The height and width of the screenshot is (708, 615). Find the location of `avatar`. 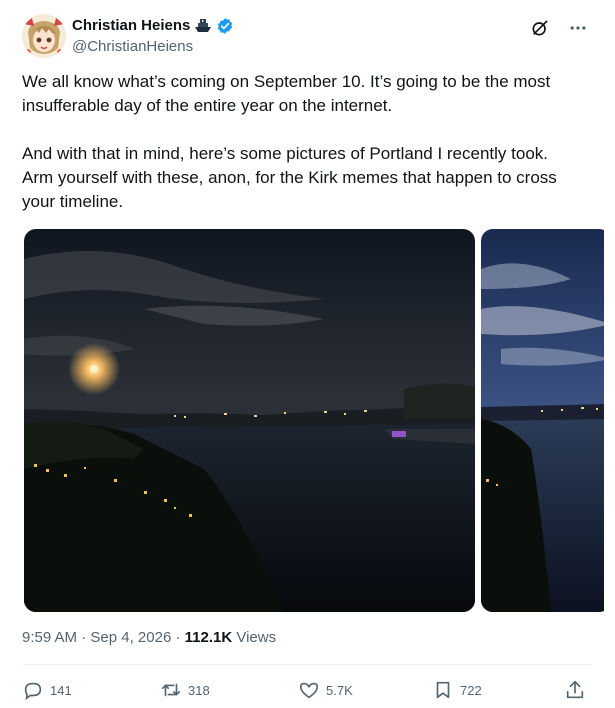

avatar is located at coordinates (44, 36).